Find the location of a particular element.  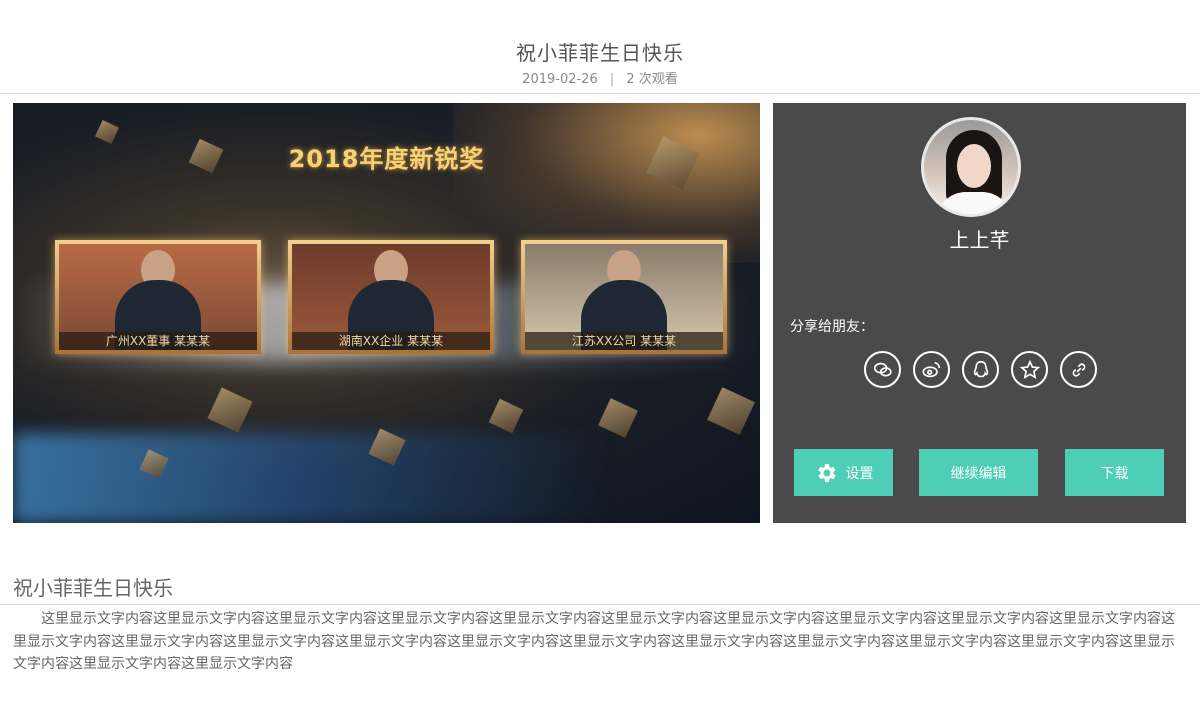

award-card: 江苏XX公司 某某某 is located at coordinates (624, 297).